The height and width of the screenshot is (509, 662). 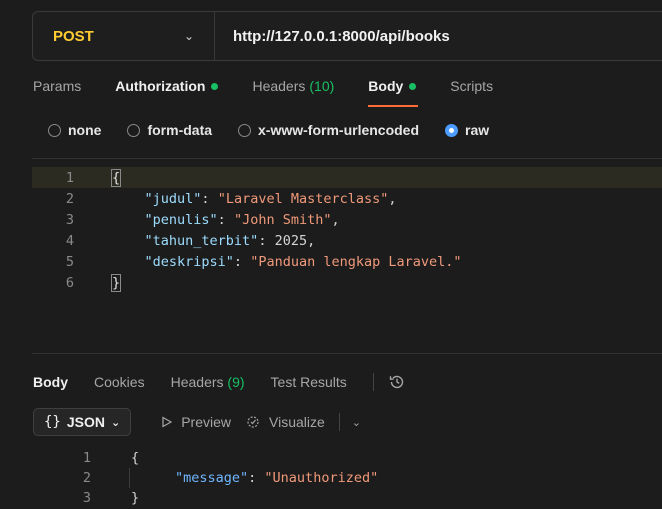 What do you see at coordinates (85, 422) in the screenshot?
I see `format-label: JSON` at bounding box center [85, 422].